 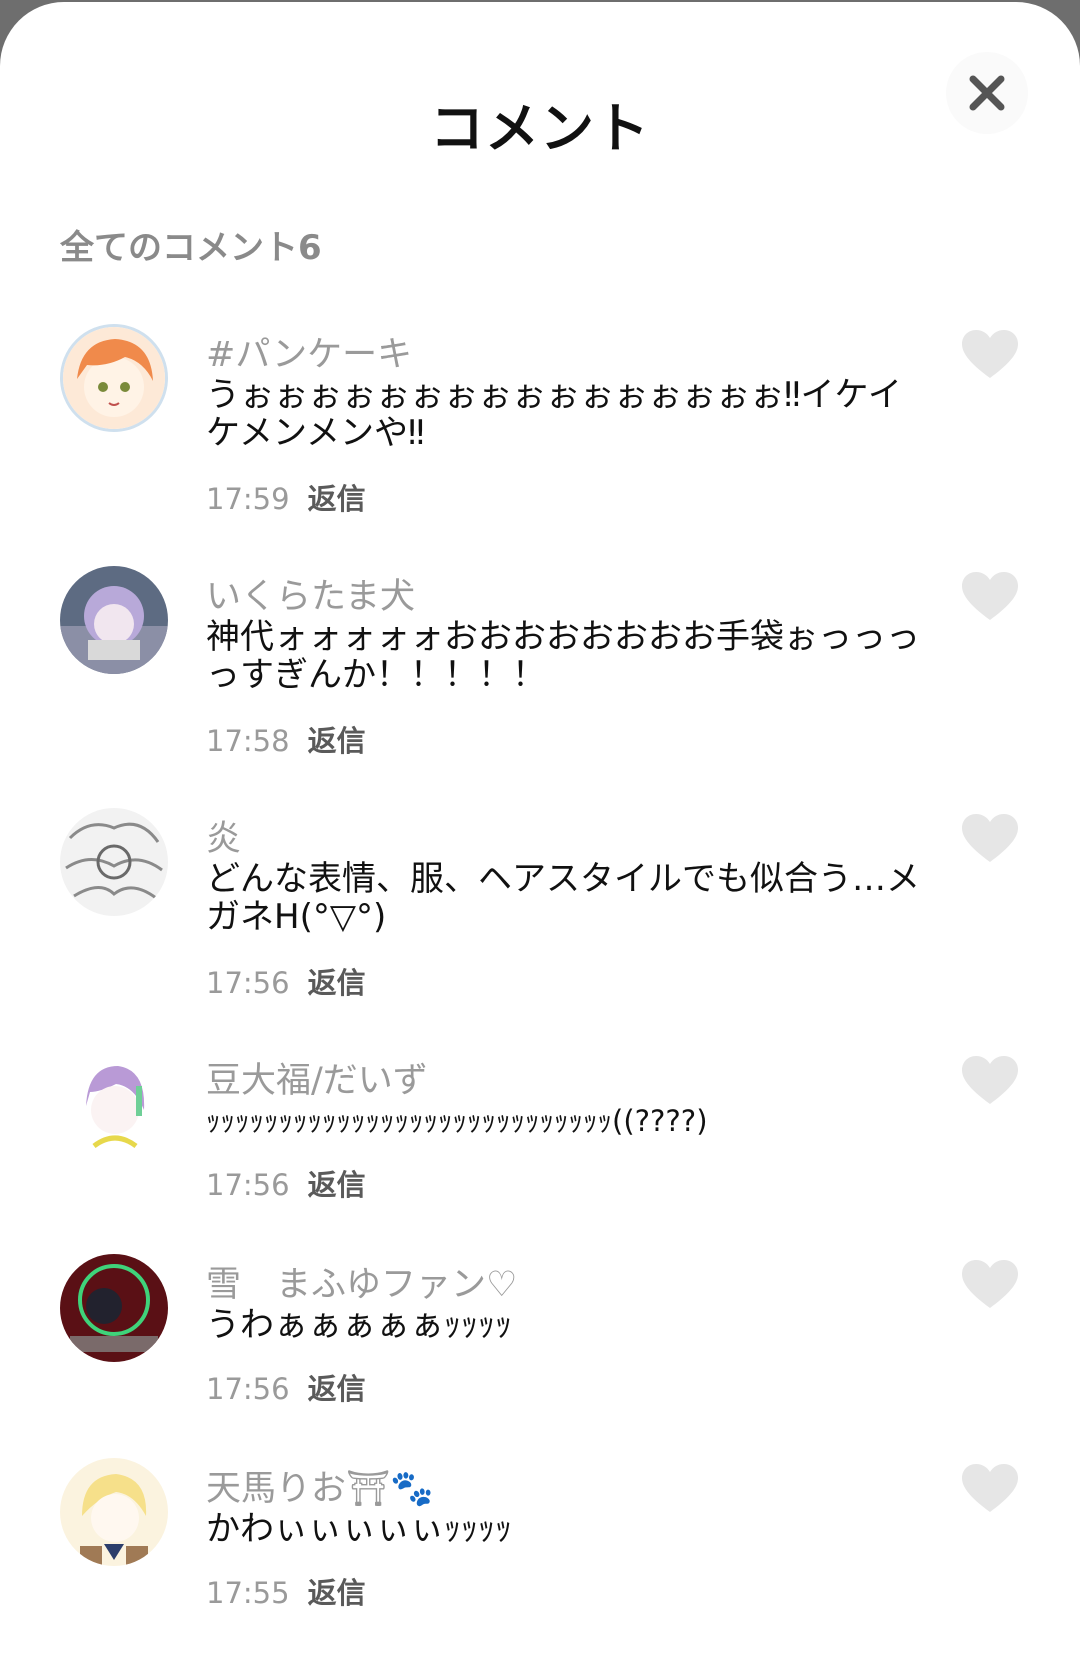 What do you see at coordinates (248, 1593) in the screenshot?
I see `comment-time: 17:55` at bounding box center [248, 1593].